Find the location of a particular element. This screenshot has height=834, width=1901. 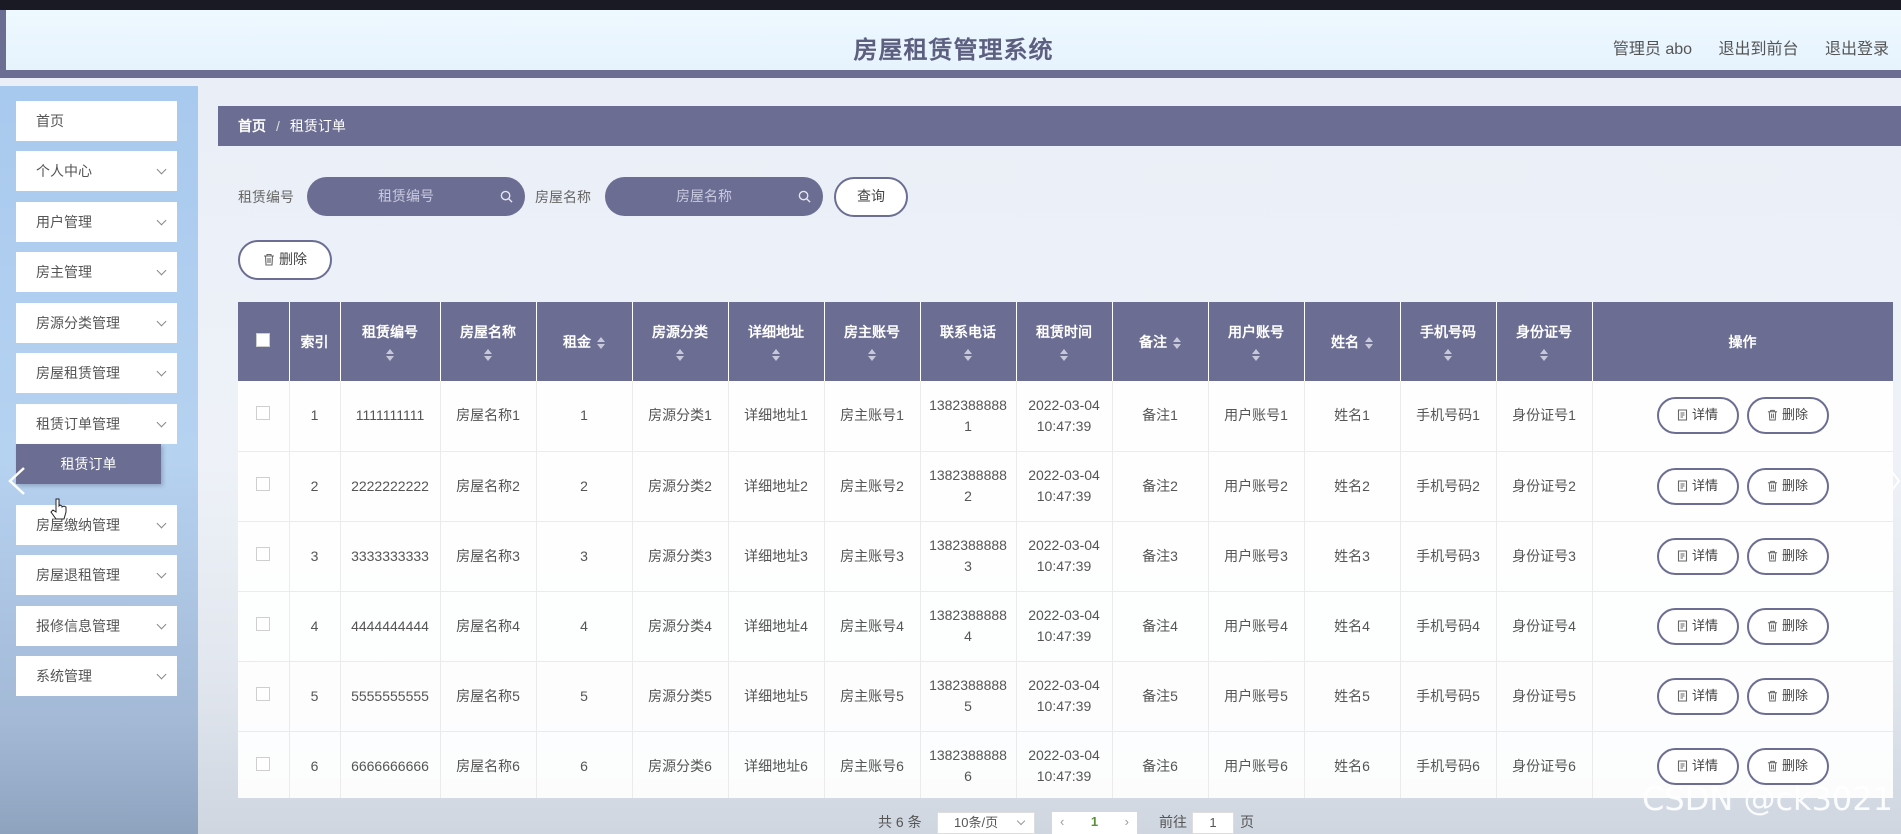

bulk-delete-button: 删除 is located at coordinates (285, 260).